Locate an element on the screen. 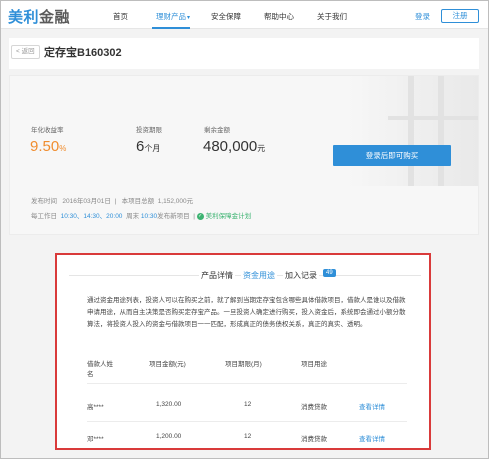 Image resolution: width=489 pixels, height=459 pixels. nav-active-underline is located at coordinates (171, 28).